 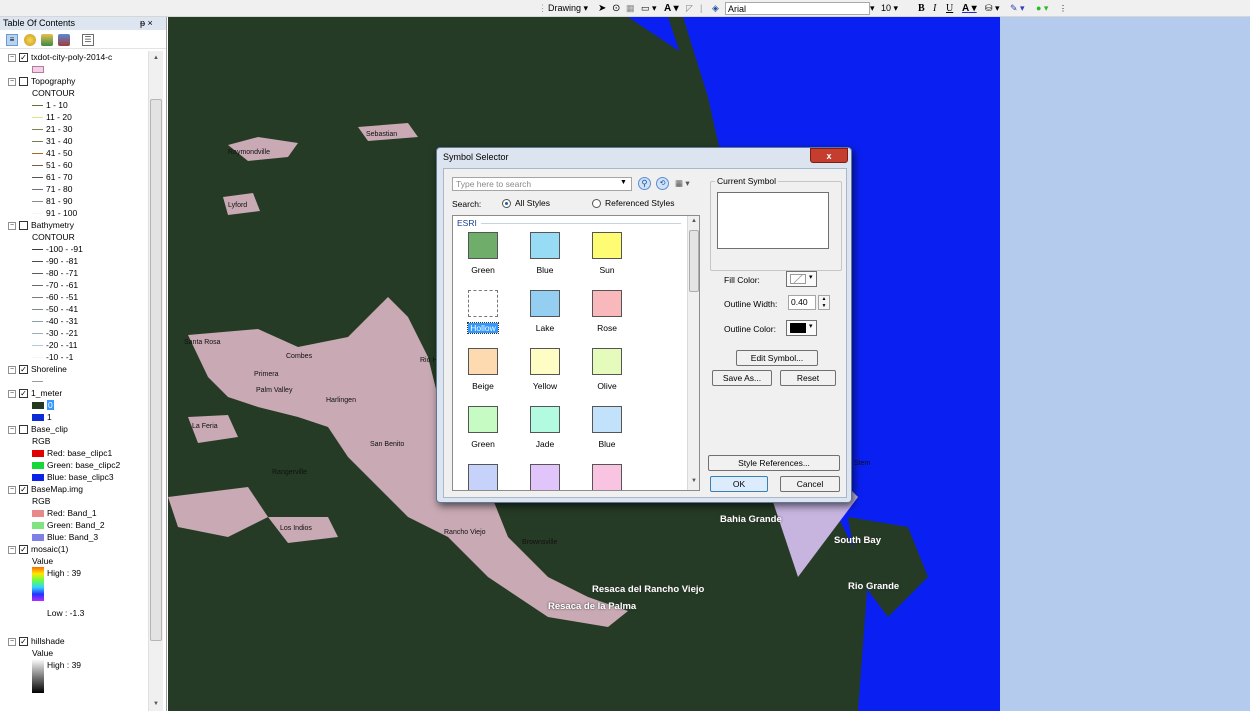 I want to click on symbol-label: Olive, so click(x=607, y=386).